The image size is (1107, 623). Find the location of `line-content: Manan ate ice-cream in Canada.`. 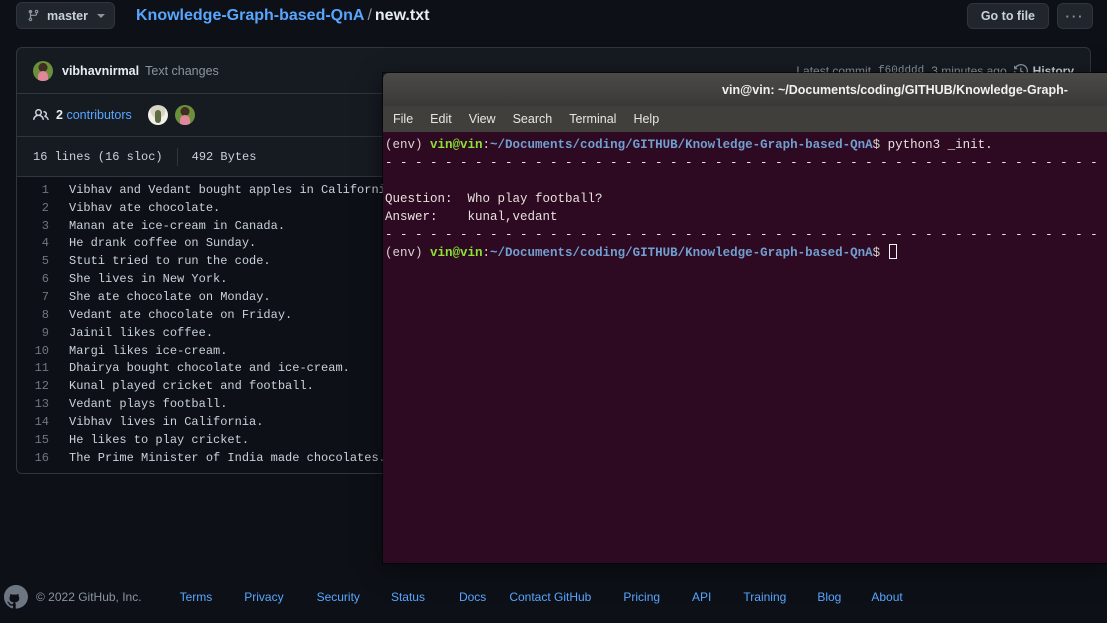

line-content: Manan ate ice-cream in Canada. is located at coordinates (177, 225).